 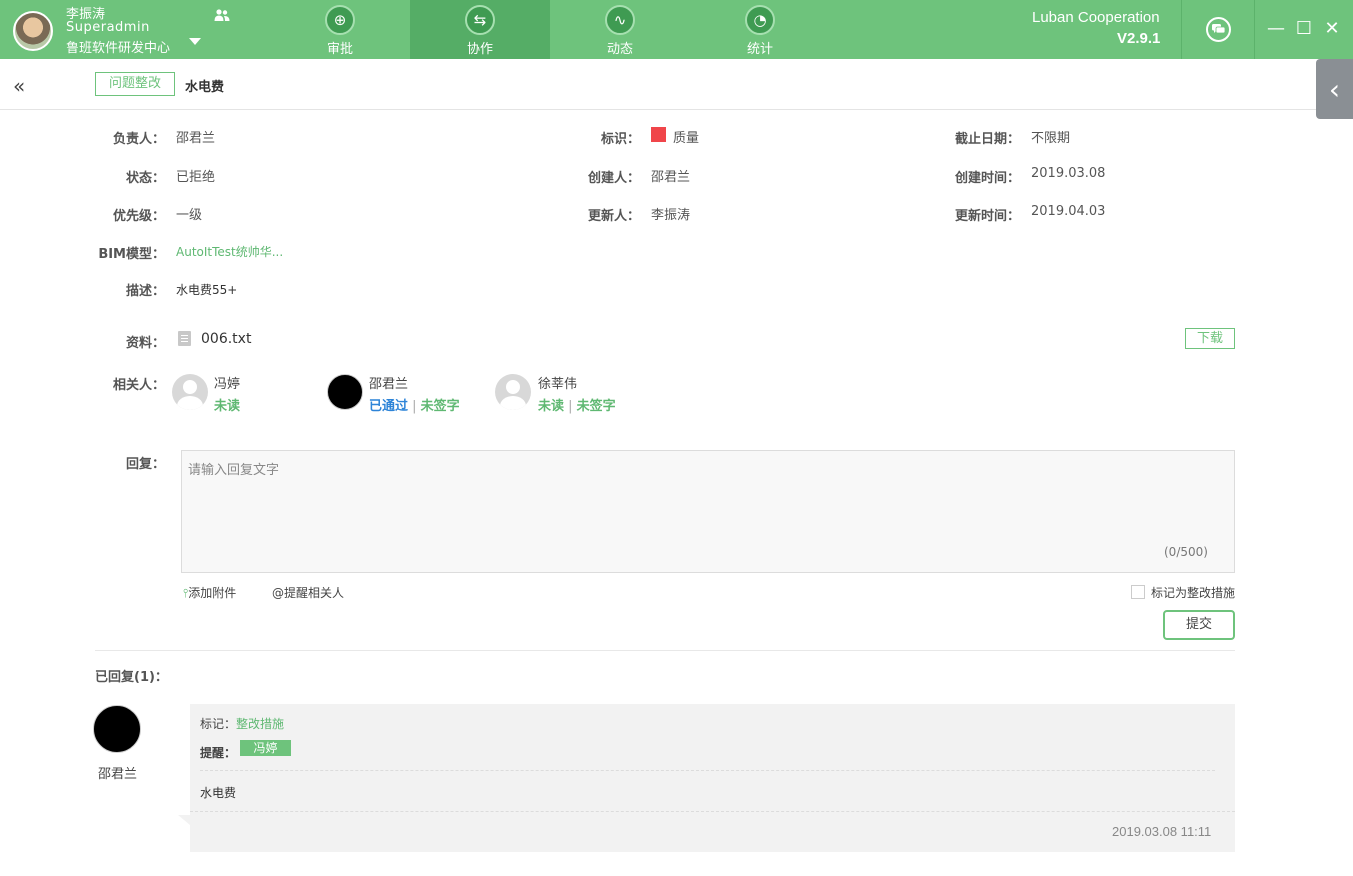 What do you see at coordinates (205, 87) in the screenshot?
I see `issue-title: 水电费` at bounding box center [205, 87].